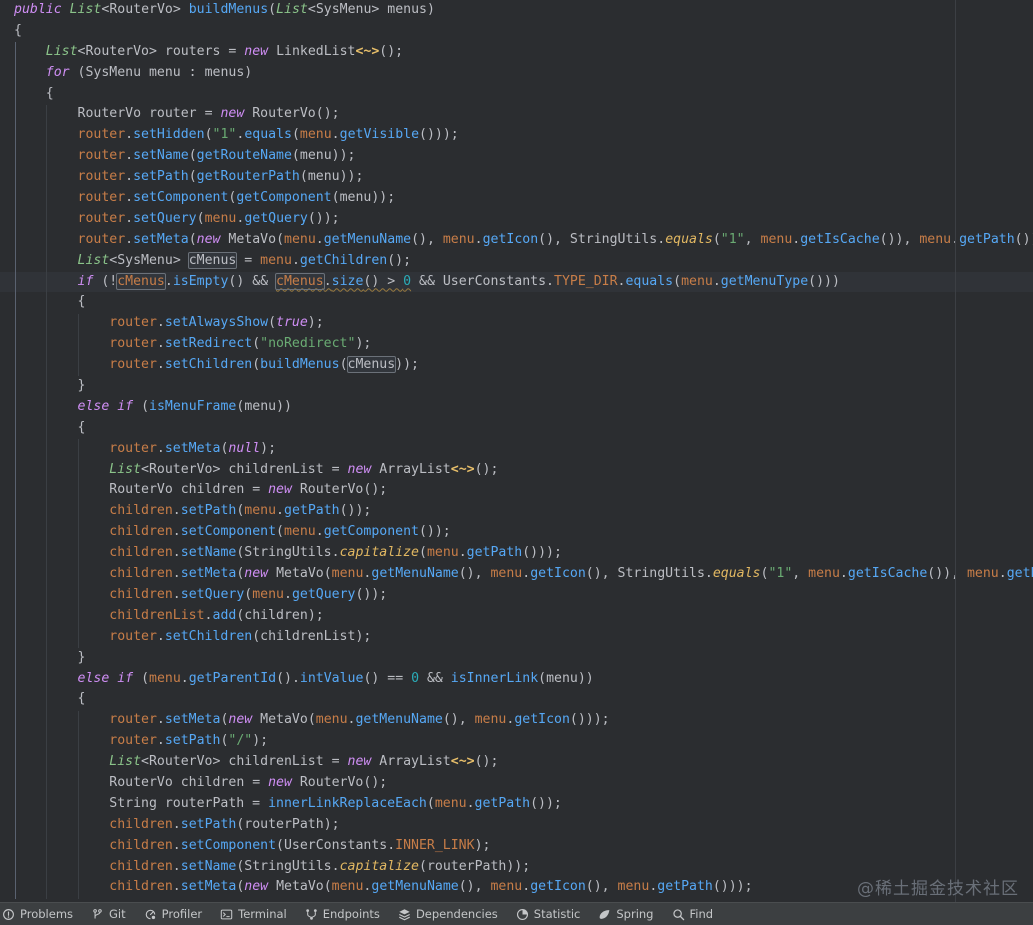  I want to click on code-token: RouterVo, so click(180, 469).